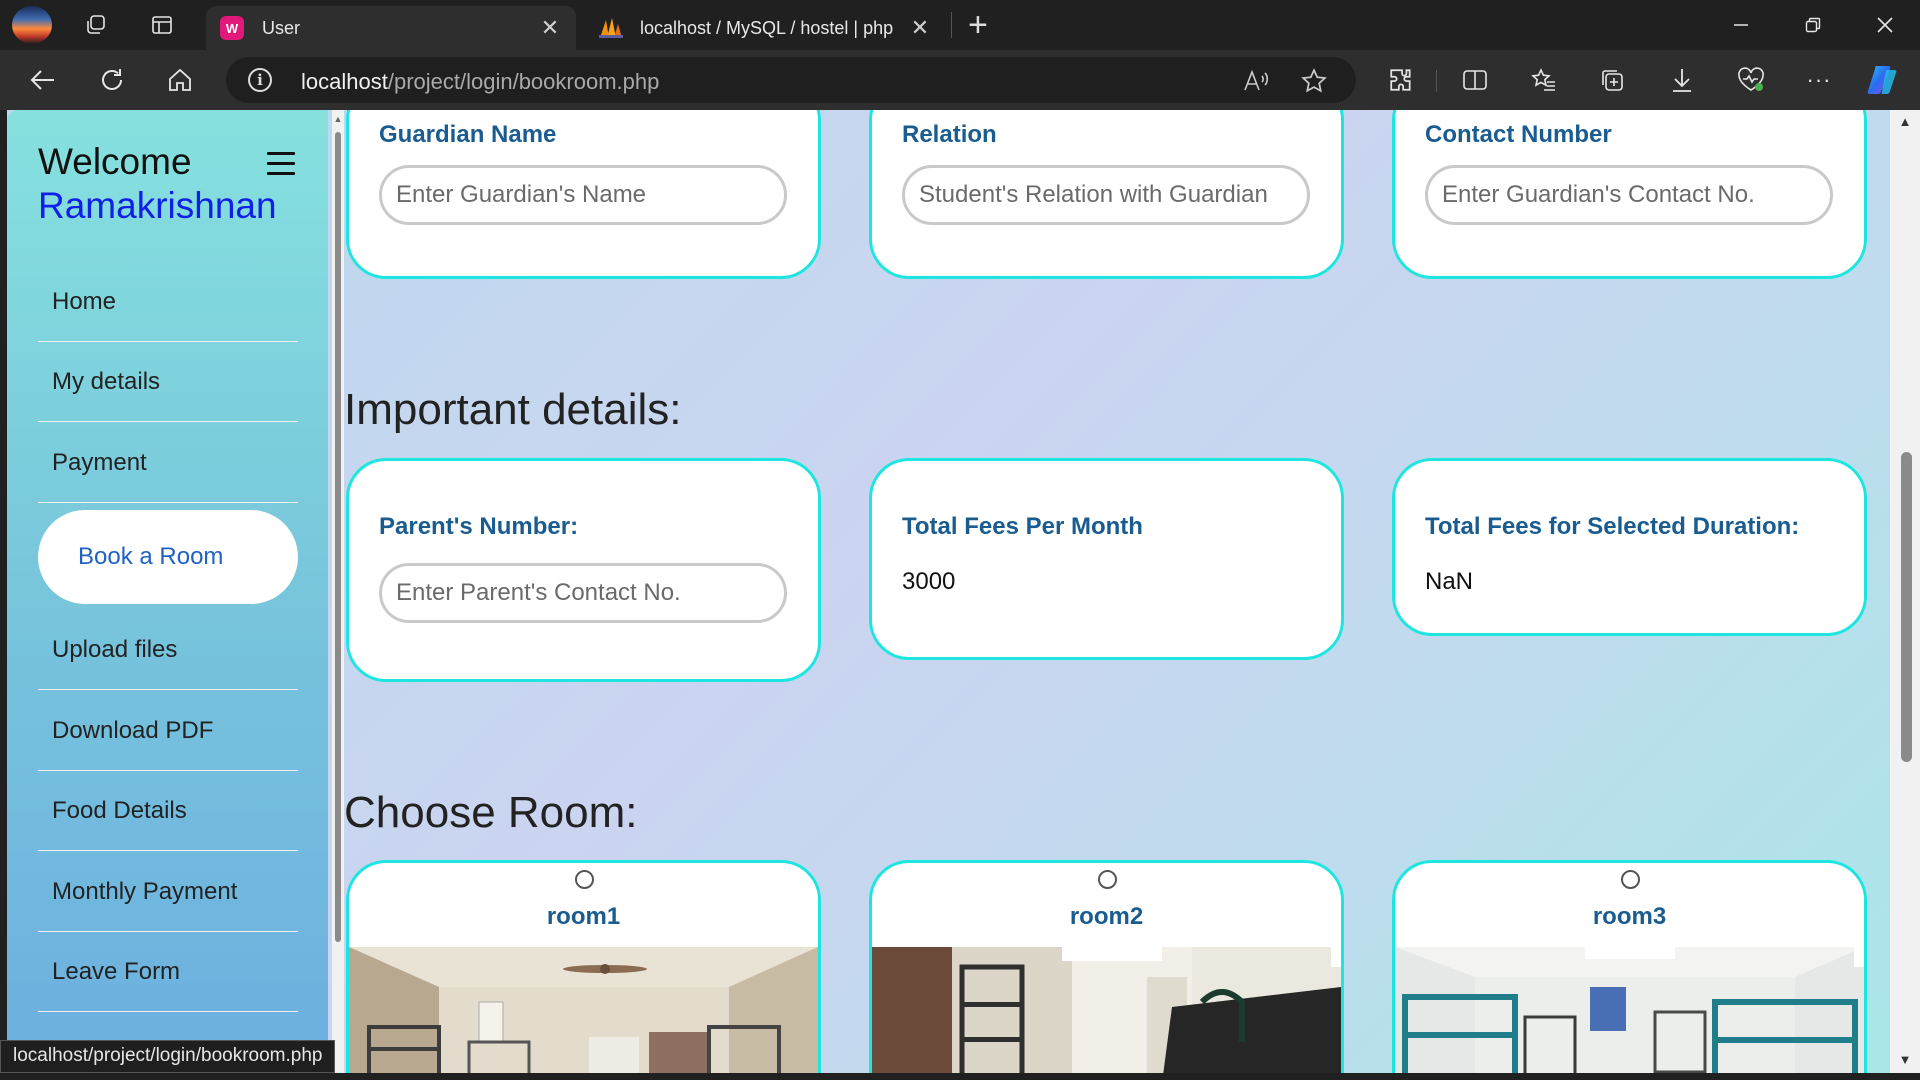 The width and height of the screenshot is (1920, 1080). I want to click on tab-title: User, so click(281, 27).